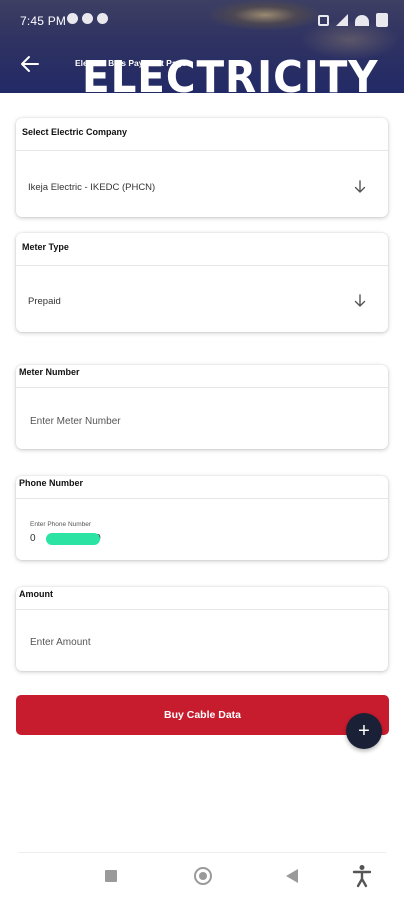  Describe the element at coordinates (202, 852) in the screenshot. I see `nav-divider` at that location.